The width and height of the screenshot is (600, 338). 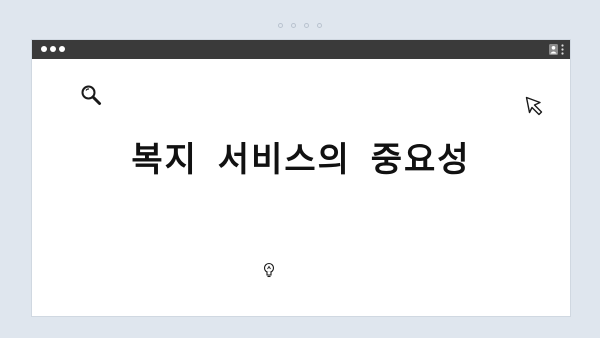 What do you see at coordinates (91, 95) in the screenshot?
I see `search-icon` at bounding box center [91, 95].